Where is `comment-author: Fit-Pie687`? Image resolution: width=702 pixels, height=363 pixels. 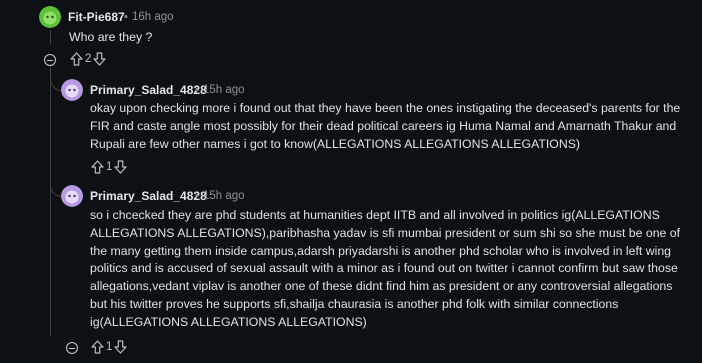 comment-author: Fit-Pie687 is located at coordinates (96, 17).